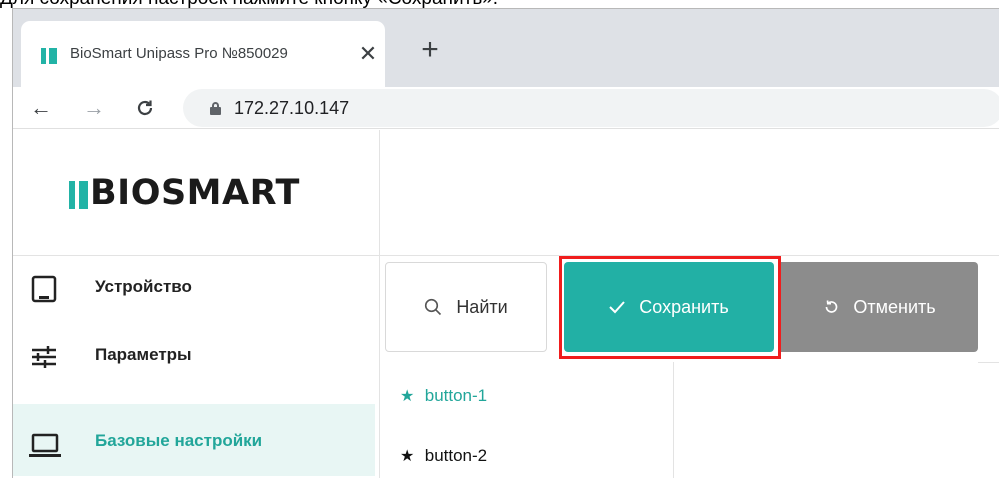  Describe the element at coordinates (527, 420) in the screenshot. I see `settings-tree: ★ button-1 ★ button-2` at that location.